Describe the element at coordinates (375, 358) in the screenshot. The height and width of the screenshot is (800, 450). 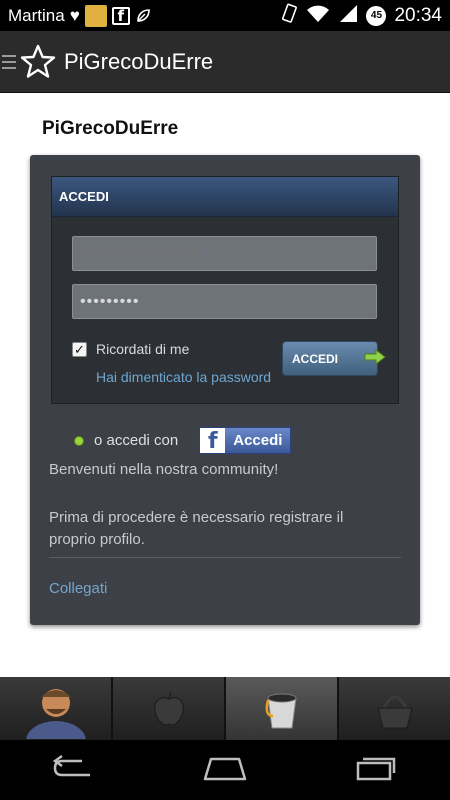
I see `arrow-right-icon` at that location.